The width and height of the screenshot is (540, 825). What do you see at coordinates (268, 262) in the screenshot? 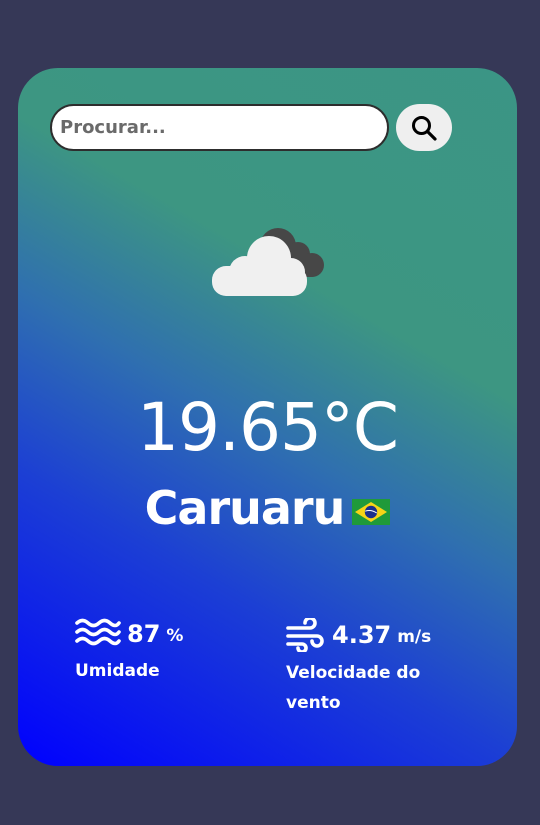
I see `cloud-icon` at bounding box center [268, 262].